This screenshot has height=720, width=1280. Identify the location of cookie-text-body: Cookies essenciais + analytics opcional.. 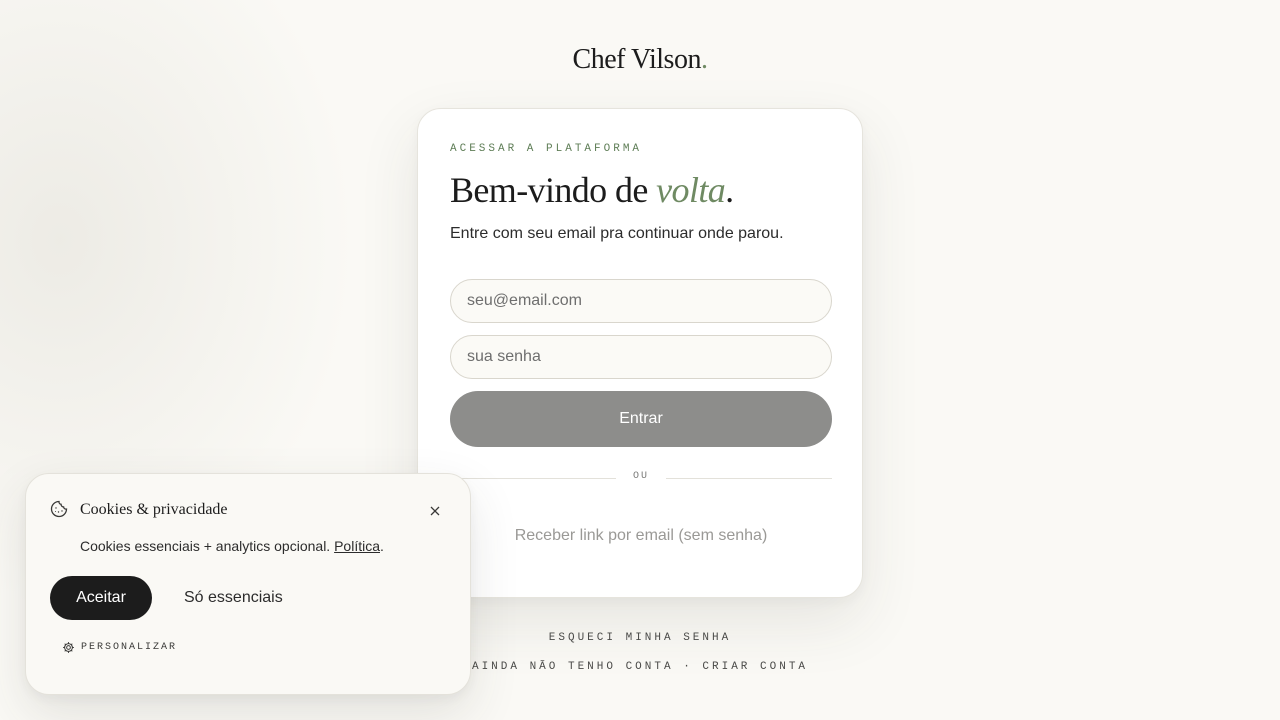
(207, 546).